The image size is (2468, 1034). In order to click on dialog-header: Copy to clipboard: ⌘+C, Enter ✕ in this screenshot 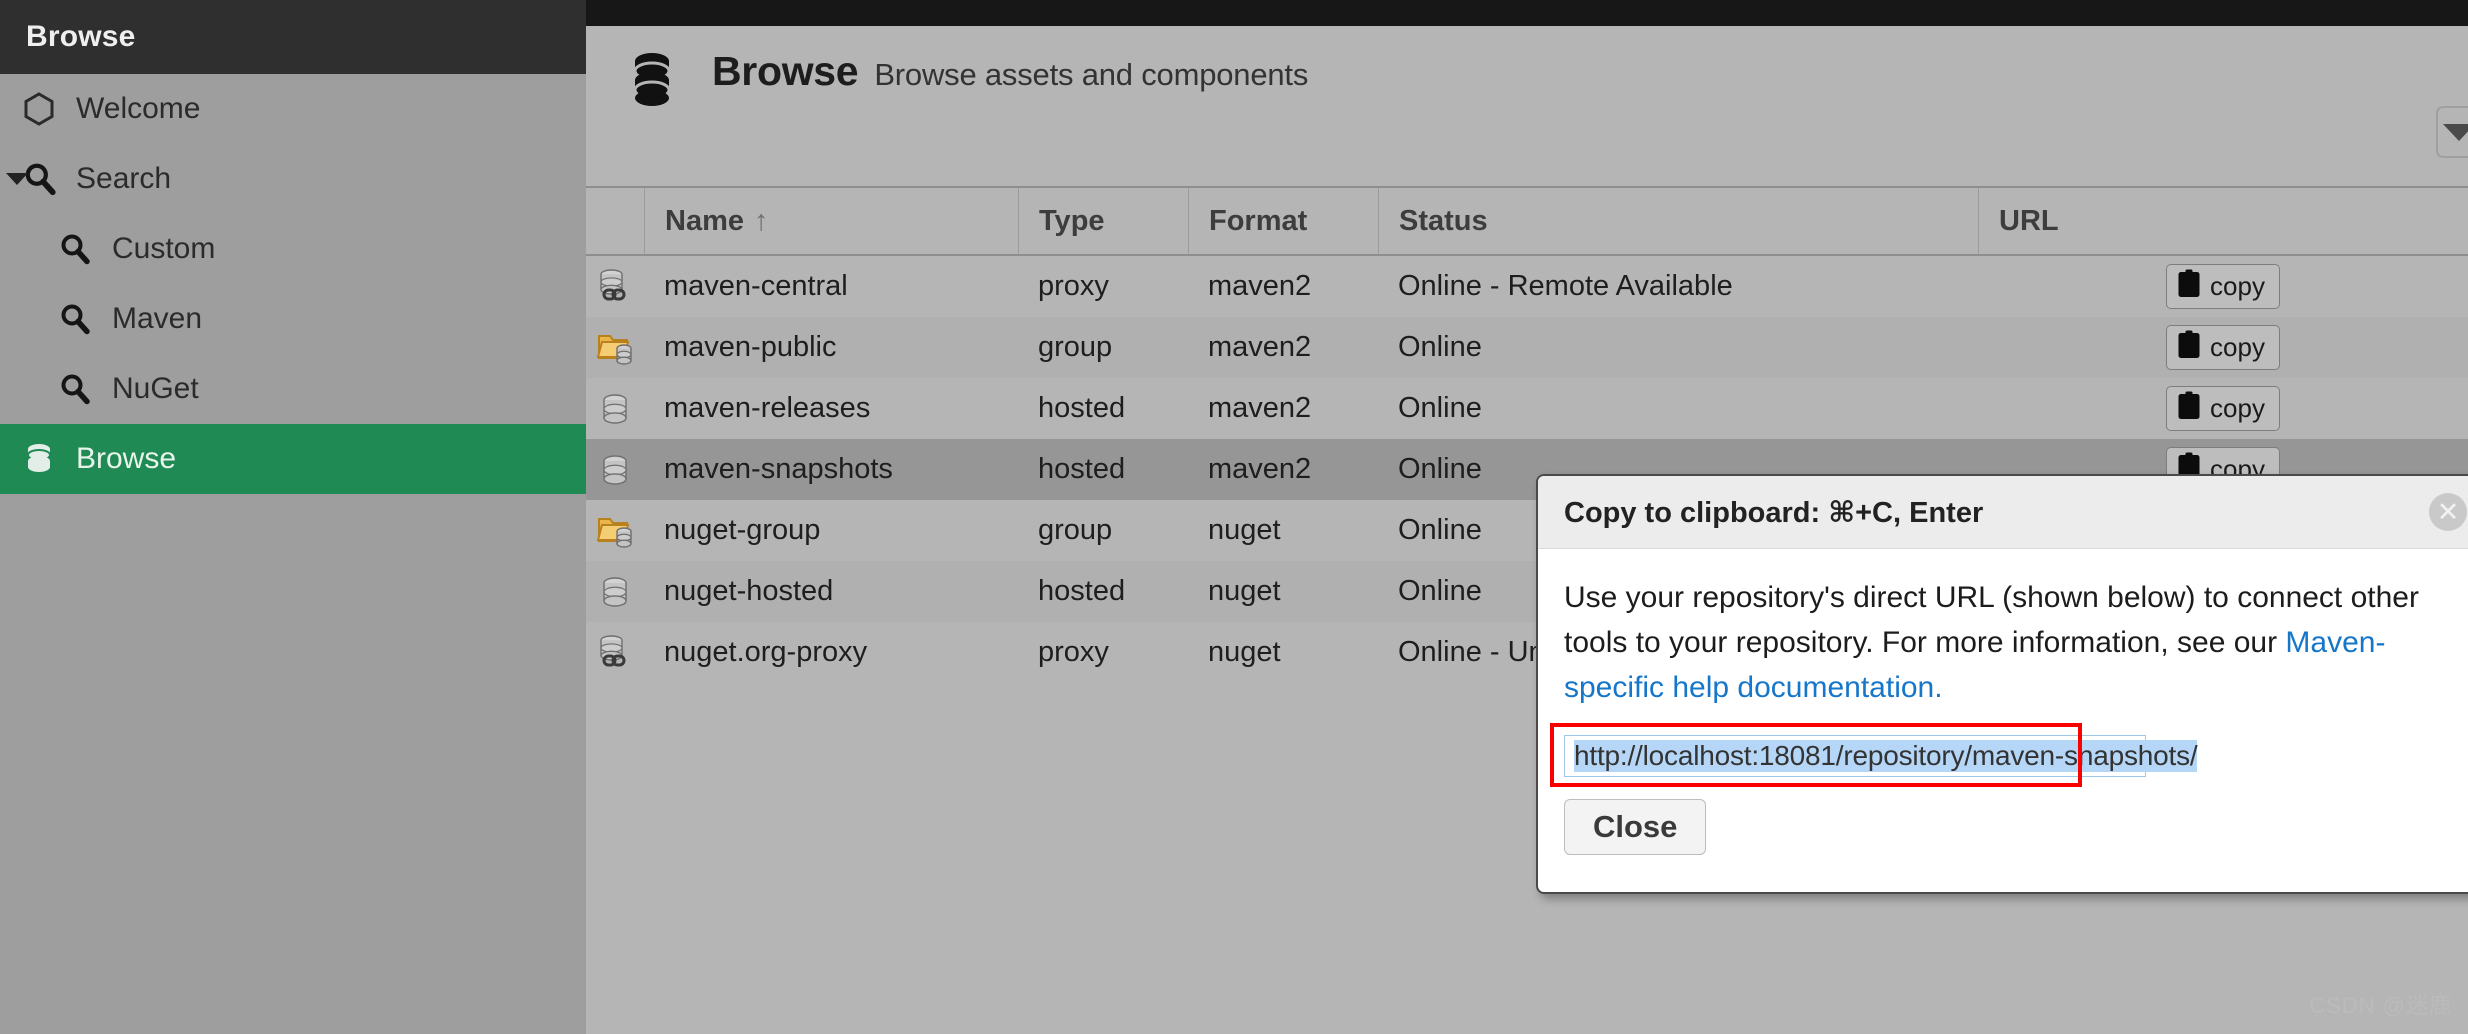, I will do `click(2003, 512)`.